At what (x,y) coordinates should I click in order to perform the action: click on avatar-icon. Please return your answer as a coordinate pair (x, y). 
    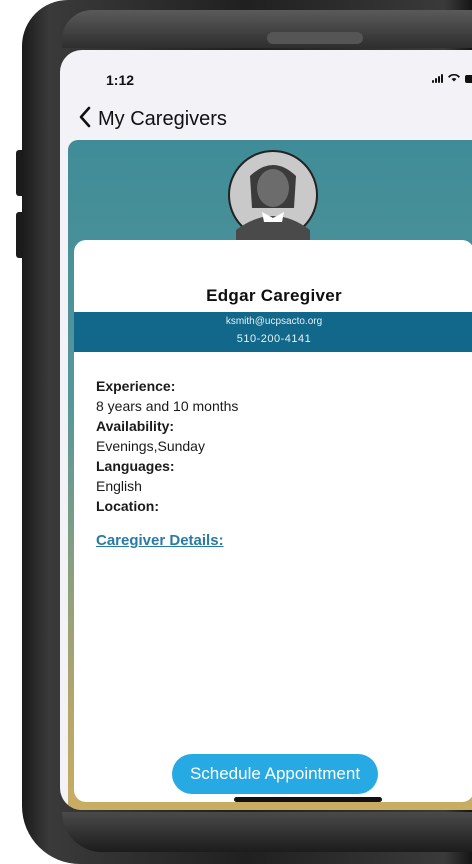
    Looking at the image, I should click on (273, 195).